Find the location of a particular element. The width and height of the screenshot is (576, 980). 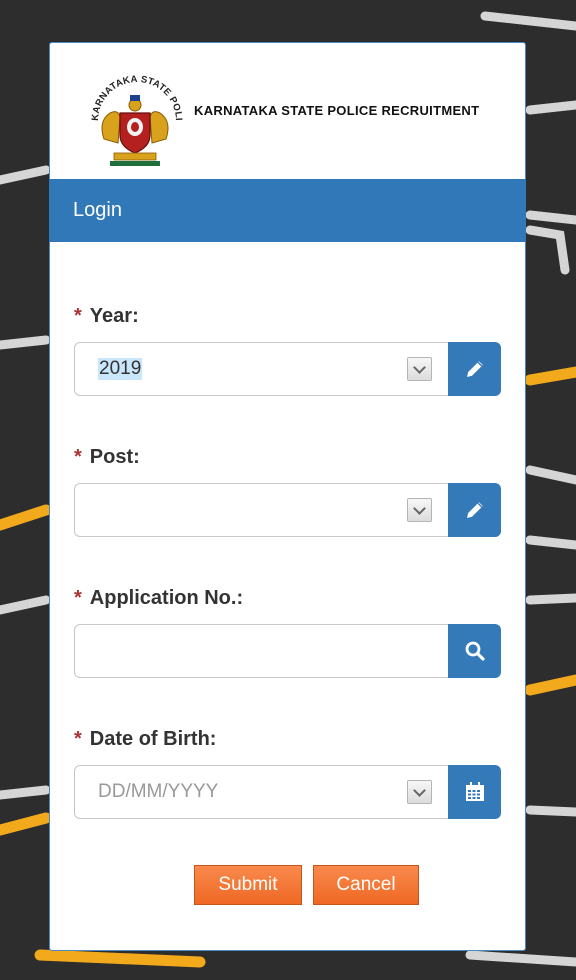

brand-title: KARNATAKA STATE POLICE RECRUITMENT is located at coordinates (337, 110).